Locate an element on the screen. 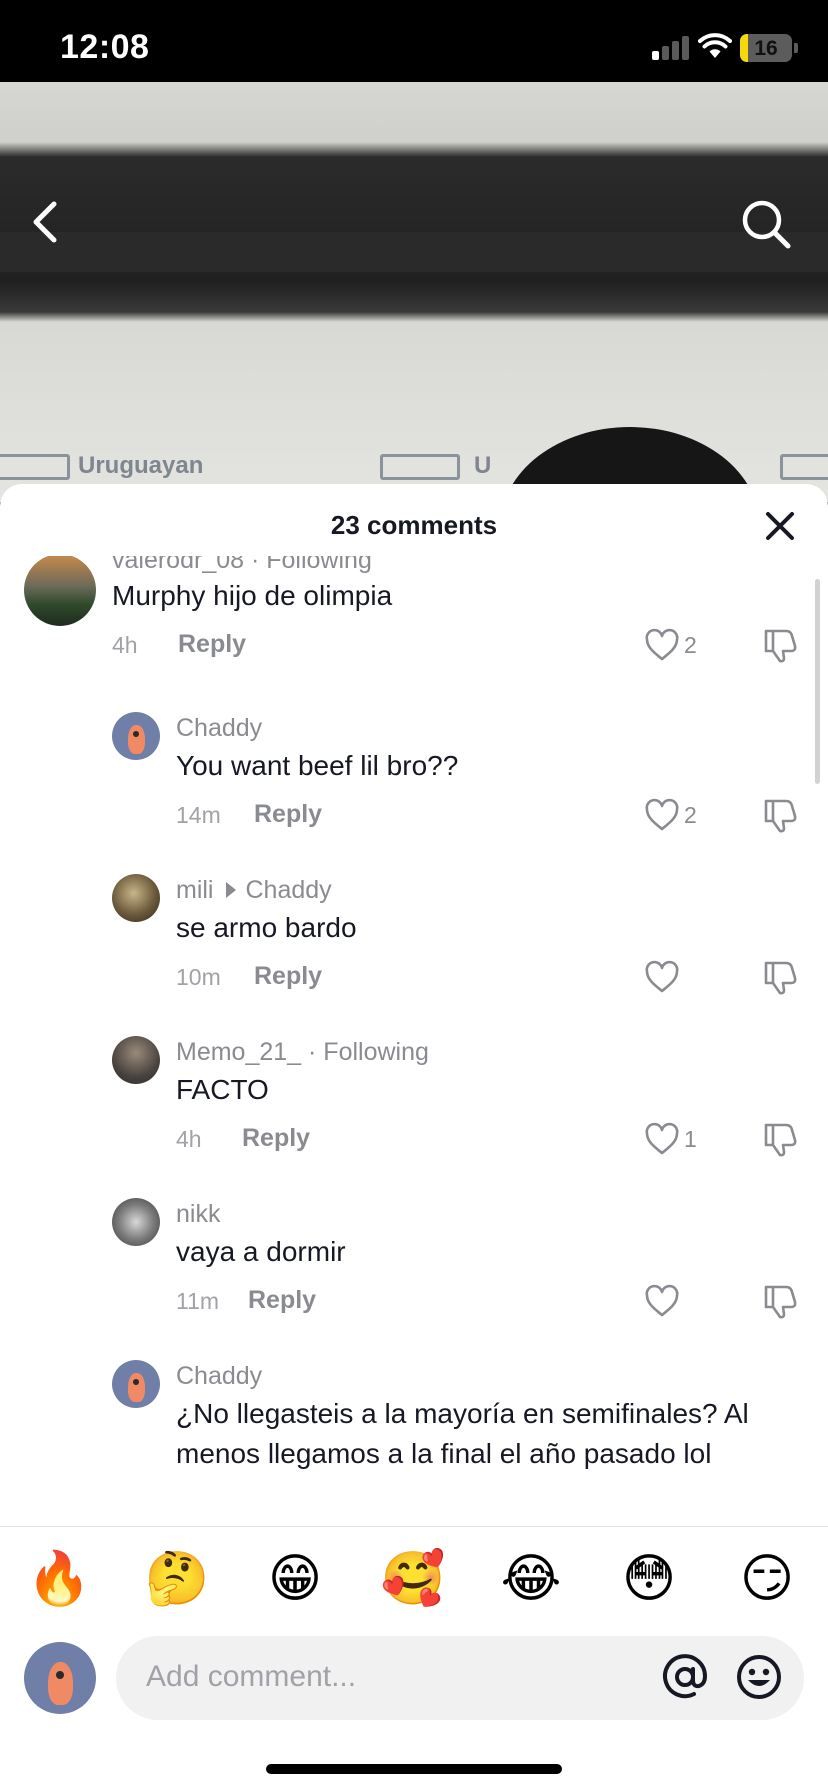  comment-item: Memo_21_ · Following FACTO 4h Reply 1 is located at coordinates (414, 1100).